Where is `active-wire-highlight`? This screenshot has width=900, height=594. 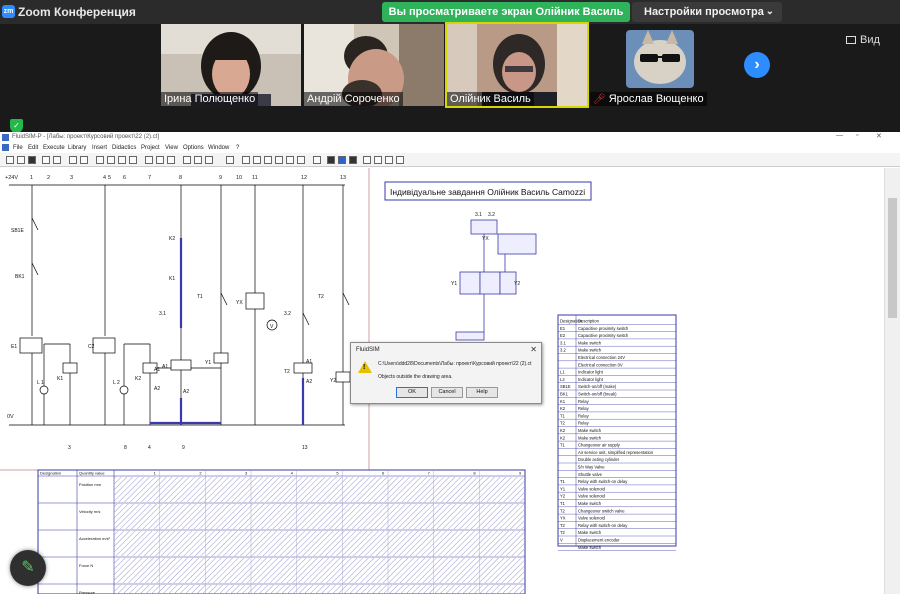 active-wire-highlight is located at coordinates (227, 331).